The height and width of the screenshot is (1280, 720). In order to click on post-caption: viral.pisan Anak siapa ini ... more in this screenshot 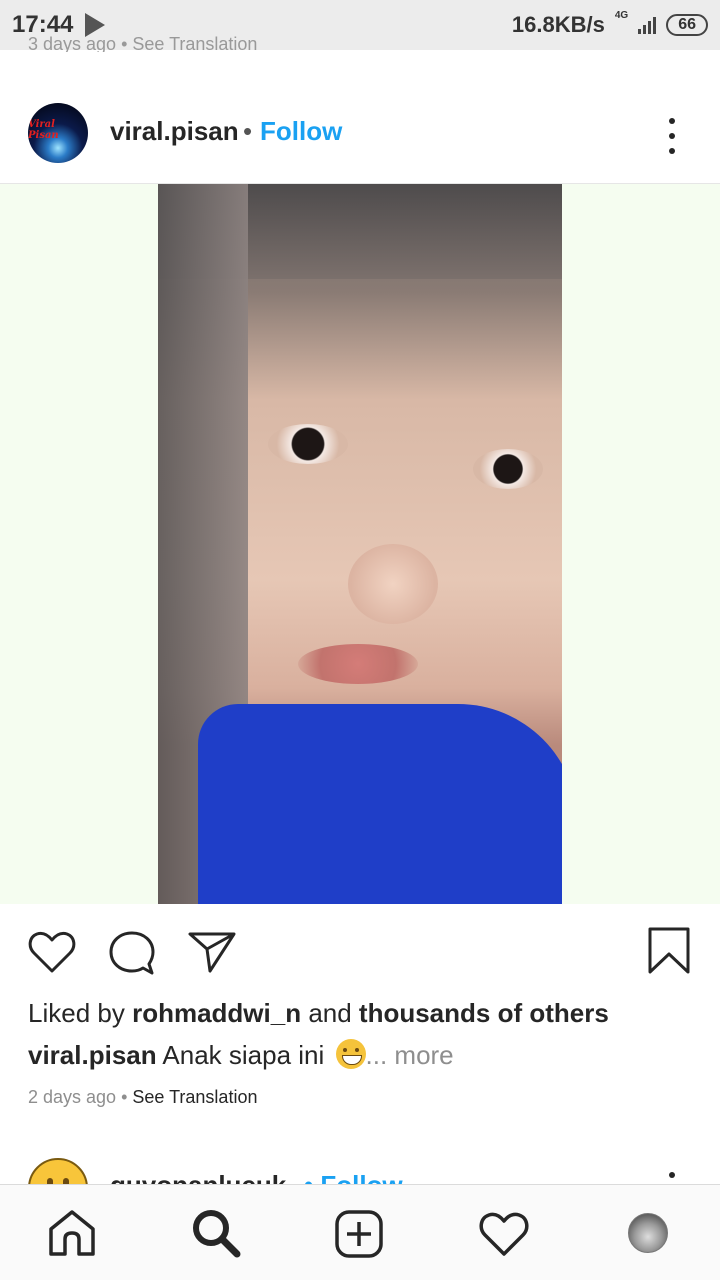, I will do `click(241, 1055)`.